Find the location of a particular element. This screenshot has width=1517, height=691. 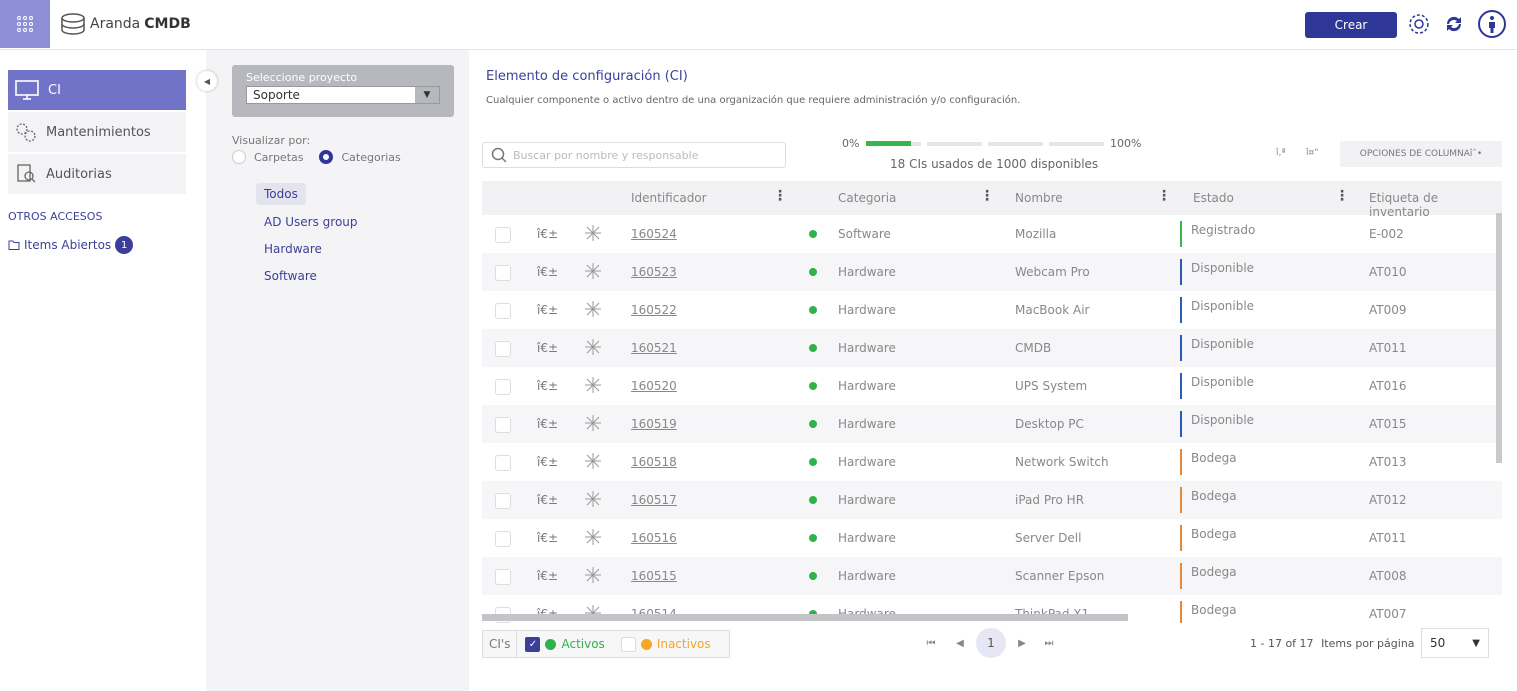

active-checkbox: ✓ is located at coordinates (533, 644).